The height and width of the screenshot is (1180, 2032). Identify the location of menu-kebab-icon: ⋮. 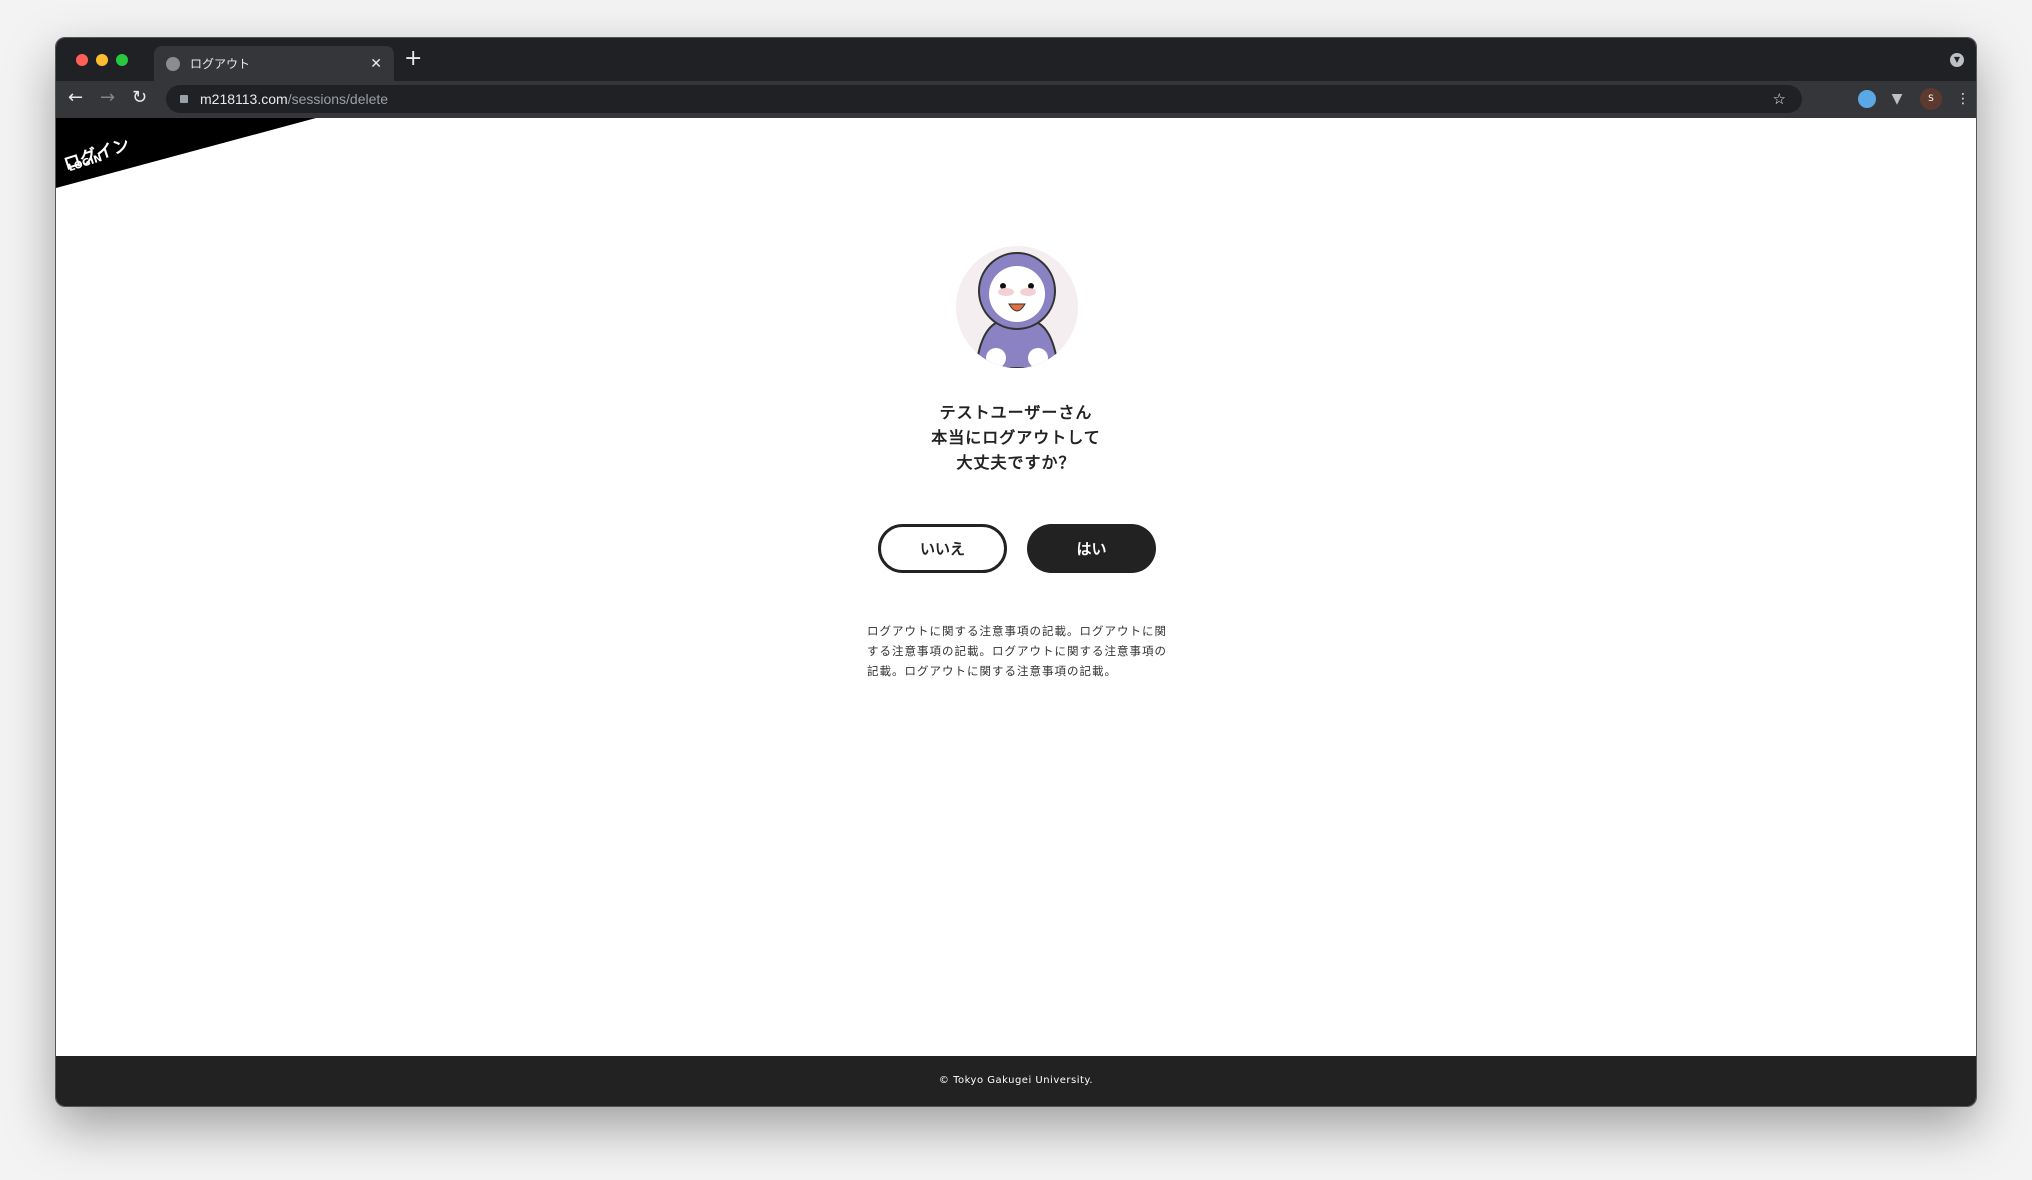
(1963, 99).